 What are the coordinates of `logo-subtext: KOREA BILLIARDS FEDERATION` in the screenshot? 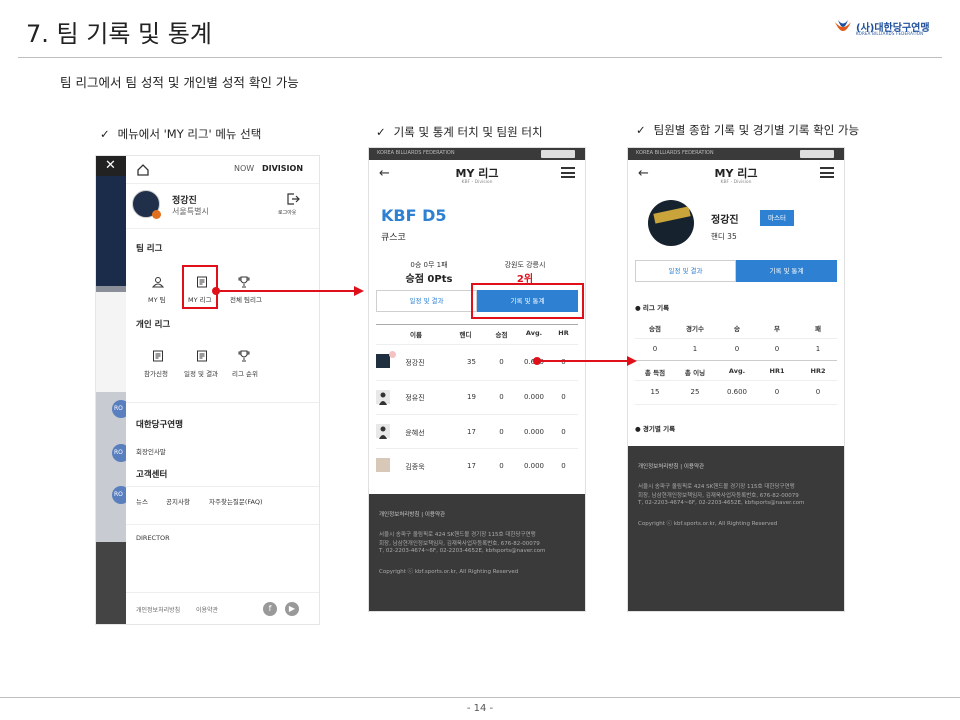 It's located at (890, 33).